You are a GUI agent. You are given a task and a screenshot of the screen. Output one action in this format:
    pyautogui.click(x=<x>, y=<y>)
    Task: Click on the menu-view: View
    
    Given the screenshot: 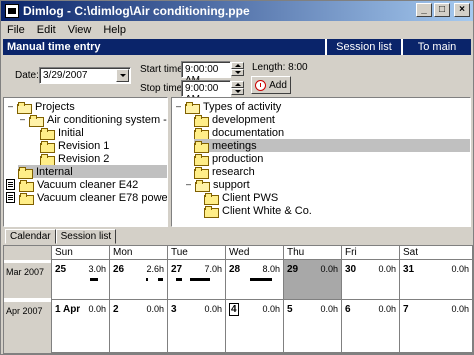 What is the action you would take?
    pyautogui.click(x=80, y=30)
    